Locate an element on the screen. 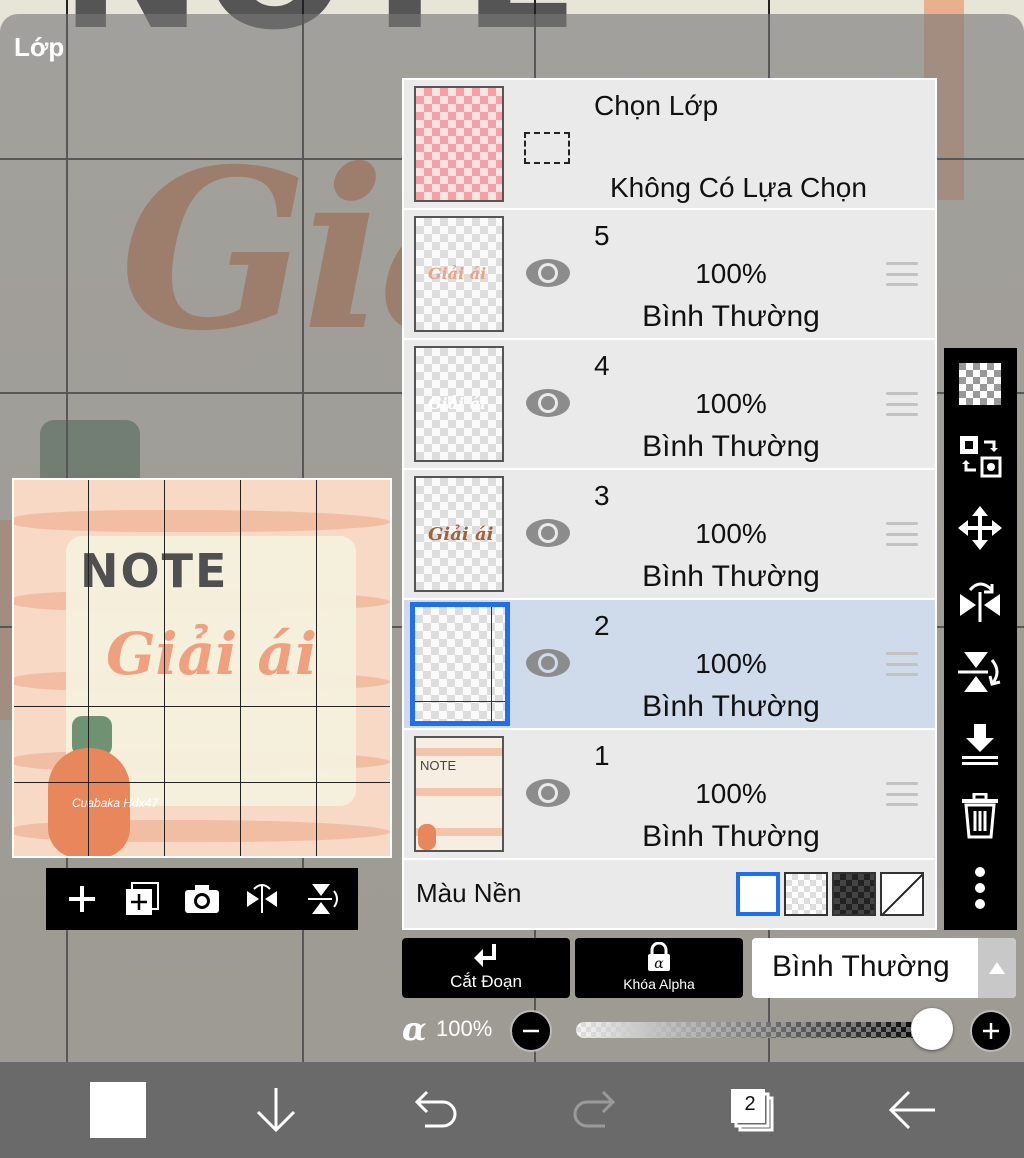  canvas-preview: NOTE Giải ái Cuabaka Hdx47 is located at coordinates (202, 668).